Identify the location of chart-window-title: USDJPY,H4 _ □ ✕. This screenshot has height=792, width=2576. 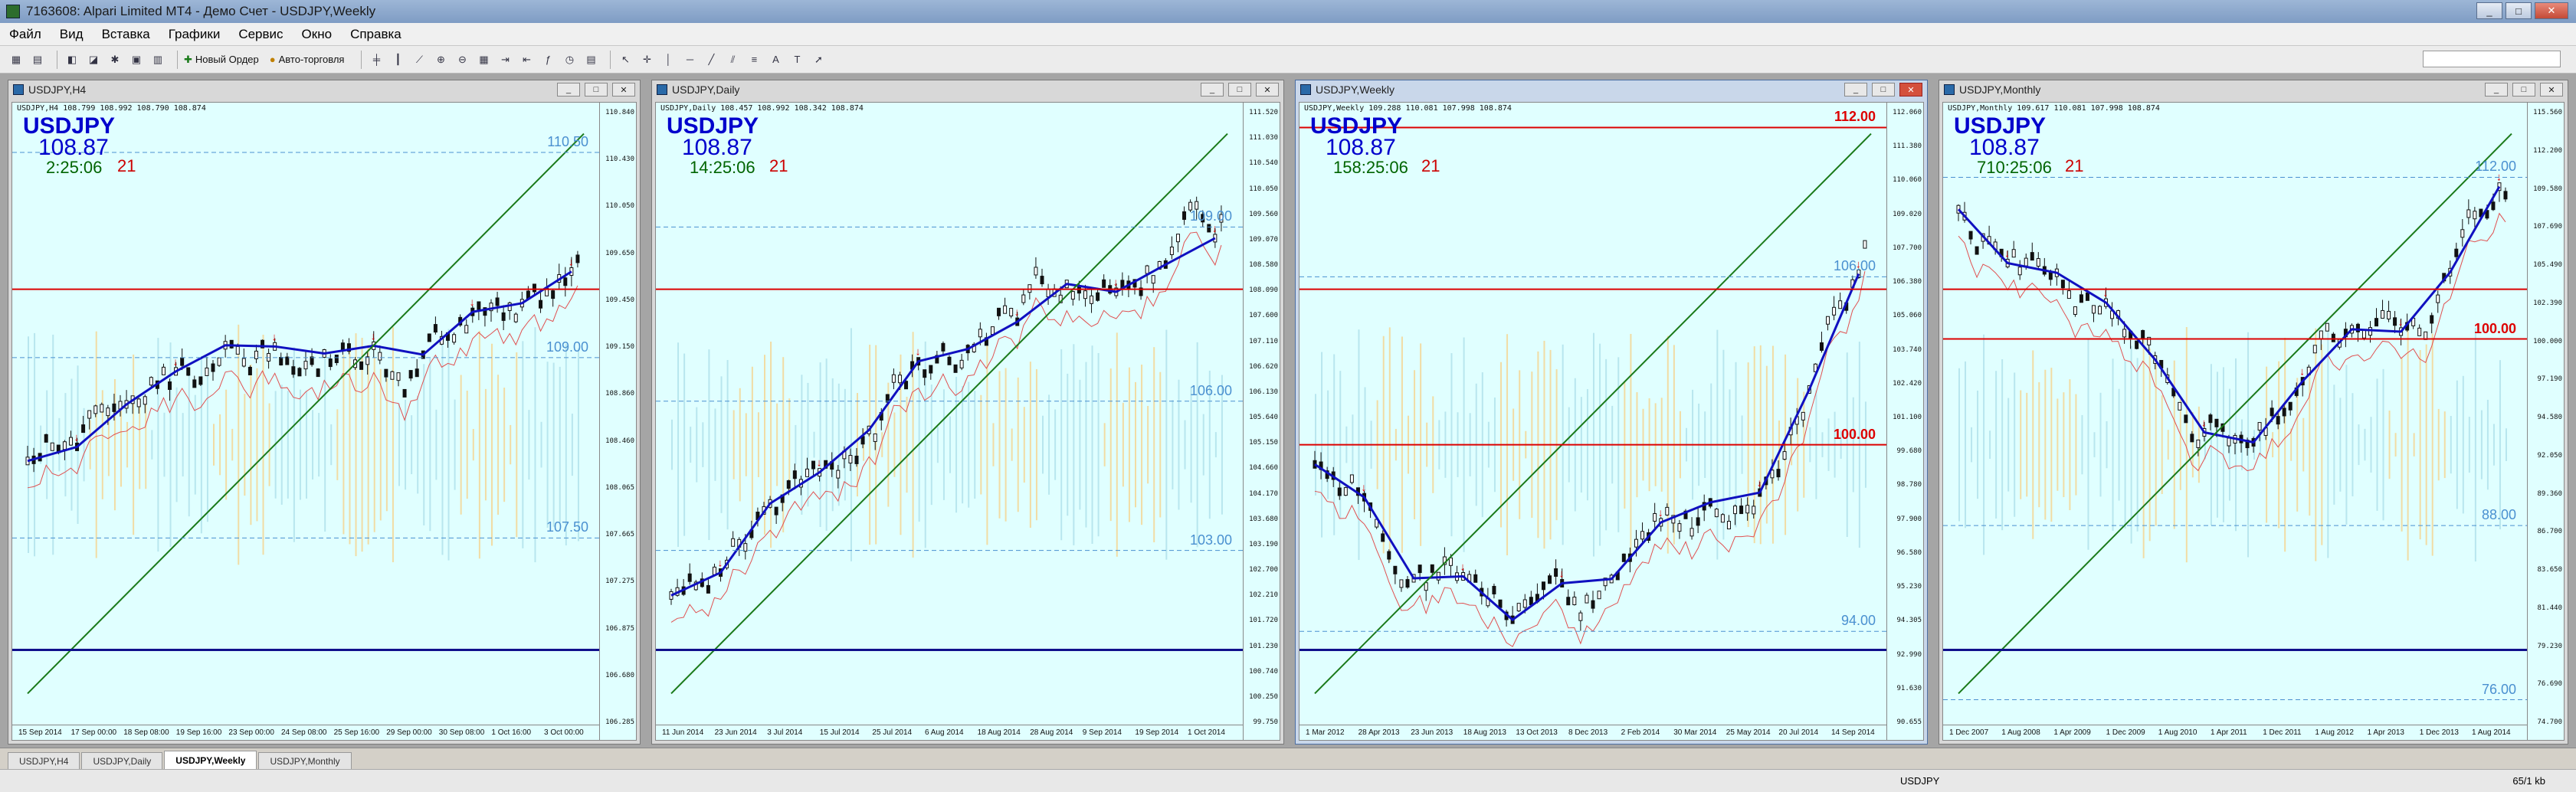
(324, 89).